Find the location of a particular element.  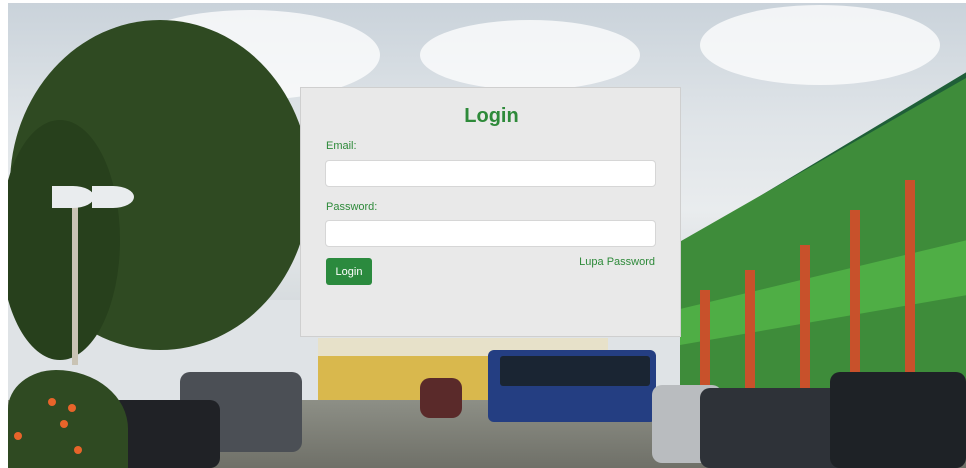

login-button: Login is located at coordinates (349, 271).